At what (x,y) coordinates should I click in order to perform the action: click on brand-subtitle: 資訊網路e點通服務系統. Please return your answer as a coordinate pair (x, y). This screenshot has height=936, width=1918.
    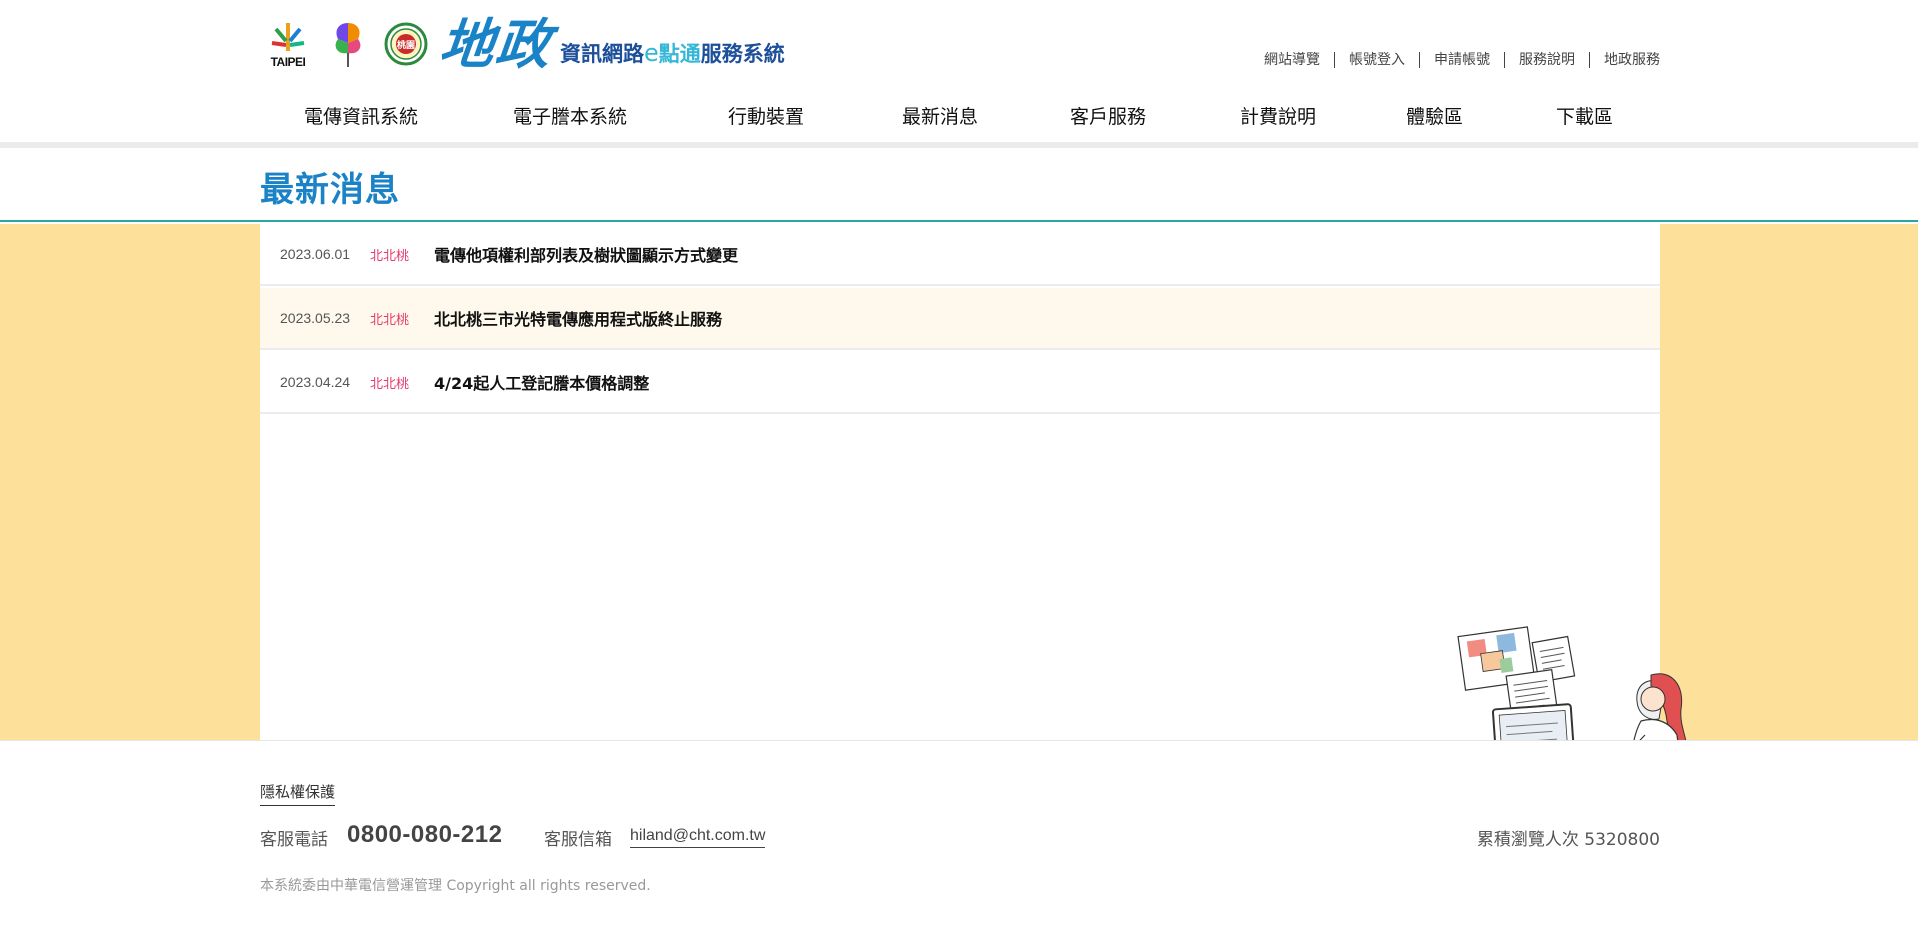
    Looking at the image, I should click on (672, 53).